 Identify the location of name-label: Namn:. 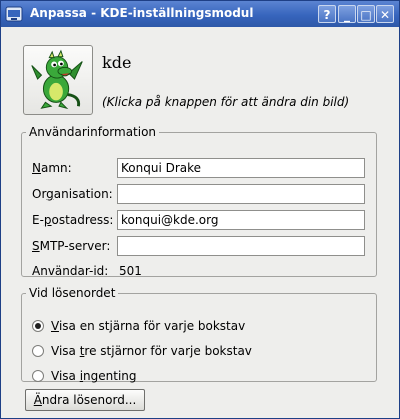
(52, 168).